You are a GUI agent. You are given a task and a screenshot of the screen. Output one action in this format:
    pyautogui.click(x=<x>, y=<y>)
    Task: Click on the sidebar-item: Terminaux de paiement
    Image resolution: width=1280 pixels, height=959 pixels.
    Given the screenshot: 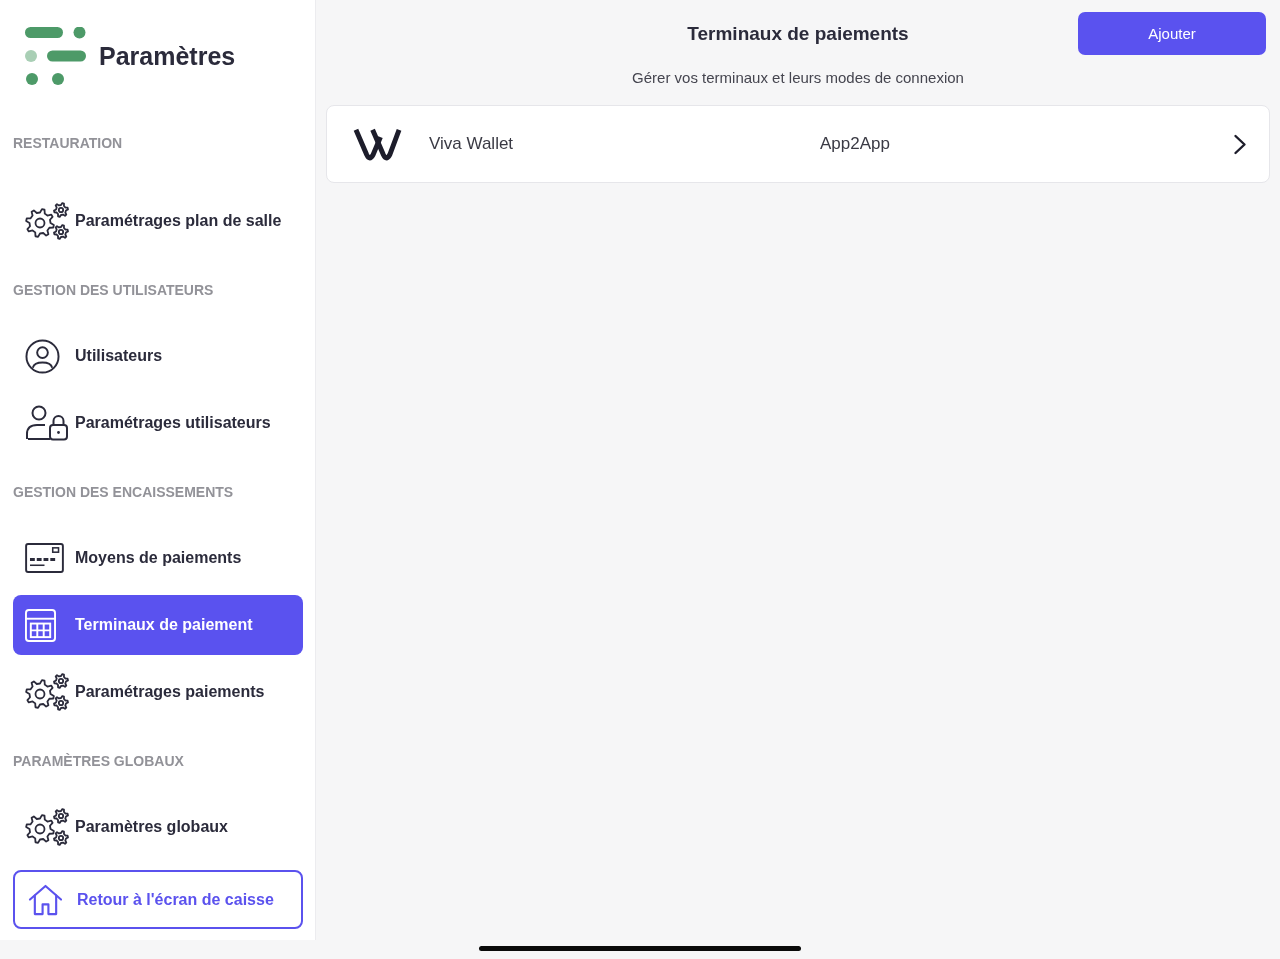 What is the action you would take?
    pyautogui.click(x=158, y=625)
    